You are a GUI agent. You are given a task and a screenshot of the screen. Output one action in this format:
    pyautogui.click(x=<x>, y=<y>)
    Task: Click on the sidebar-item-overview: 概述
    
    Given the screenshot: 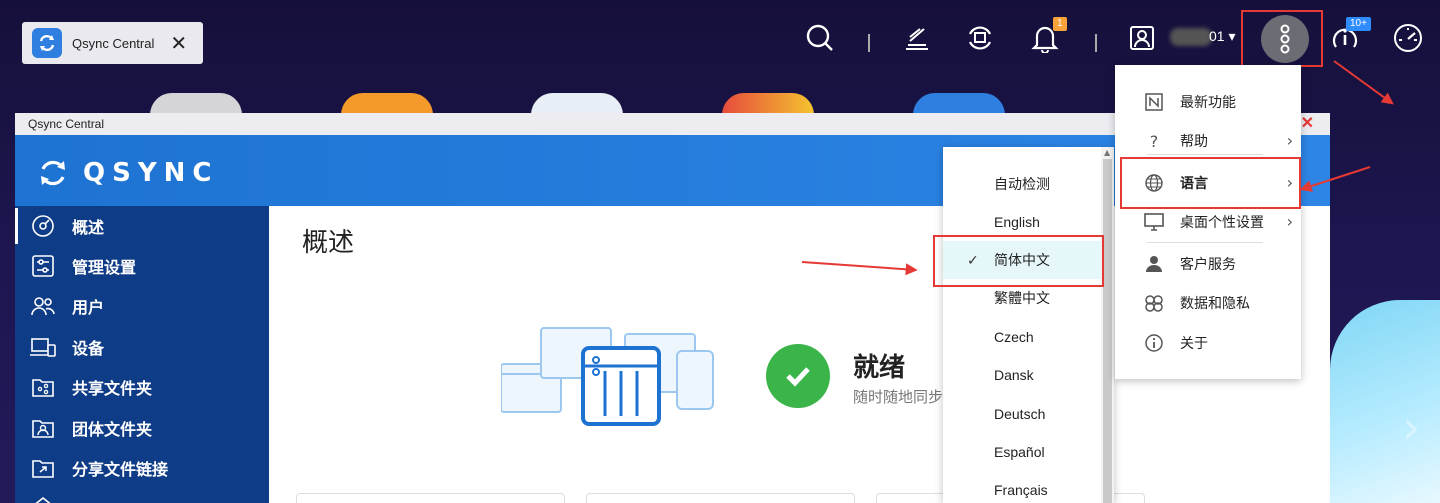 What is the action you would take?
    pyautogui.click(x=142, y=226)
    